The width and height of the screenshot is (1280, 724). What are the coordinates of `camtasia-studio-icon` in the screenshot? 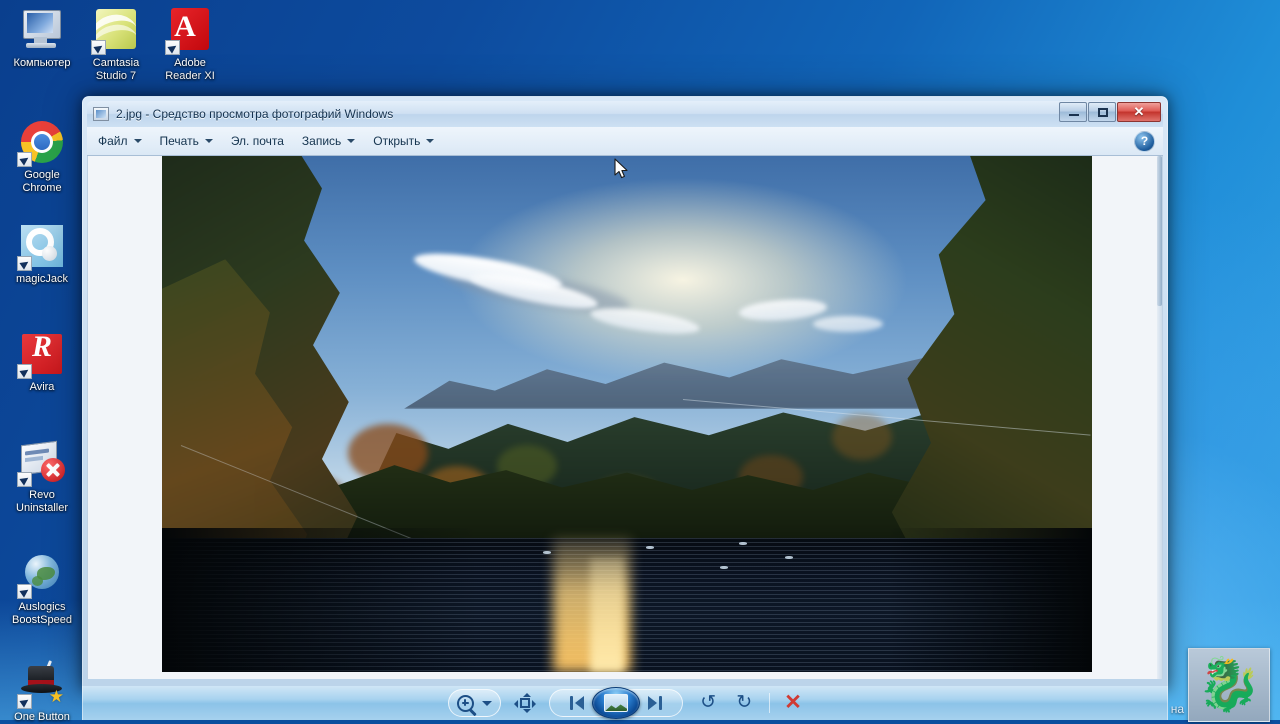 It's located at (115, 30).